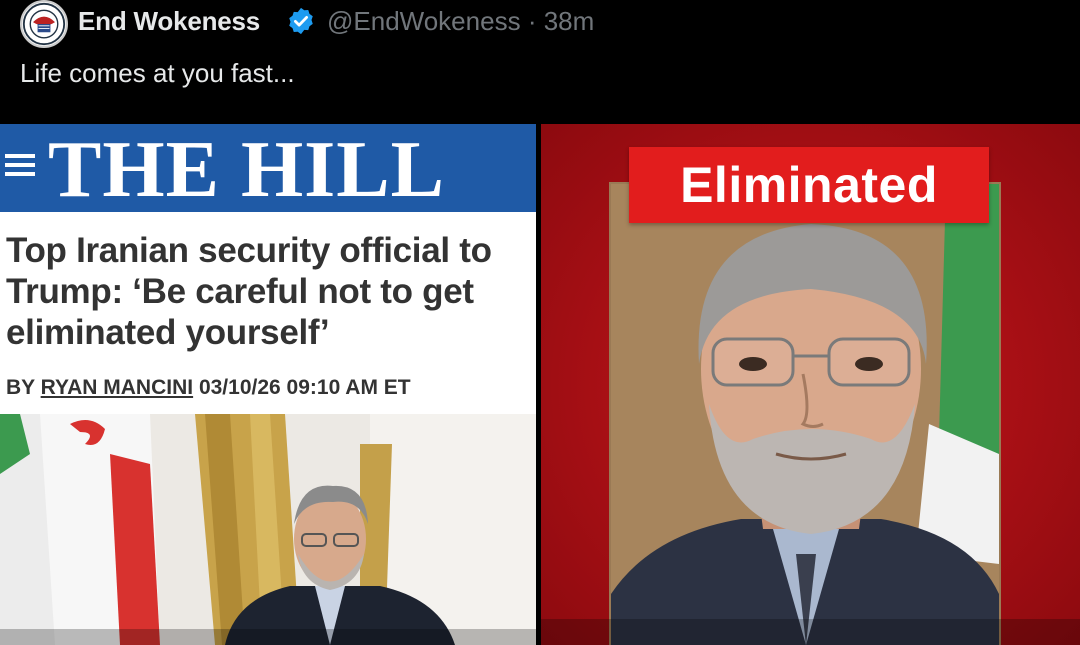  Describe the element at coordinates (809, 185) in the screenshot. I see `eliminated-label: Eliminated` at that location.